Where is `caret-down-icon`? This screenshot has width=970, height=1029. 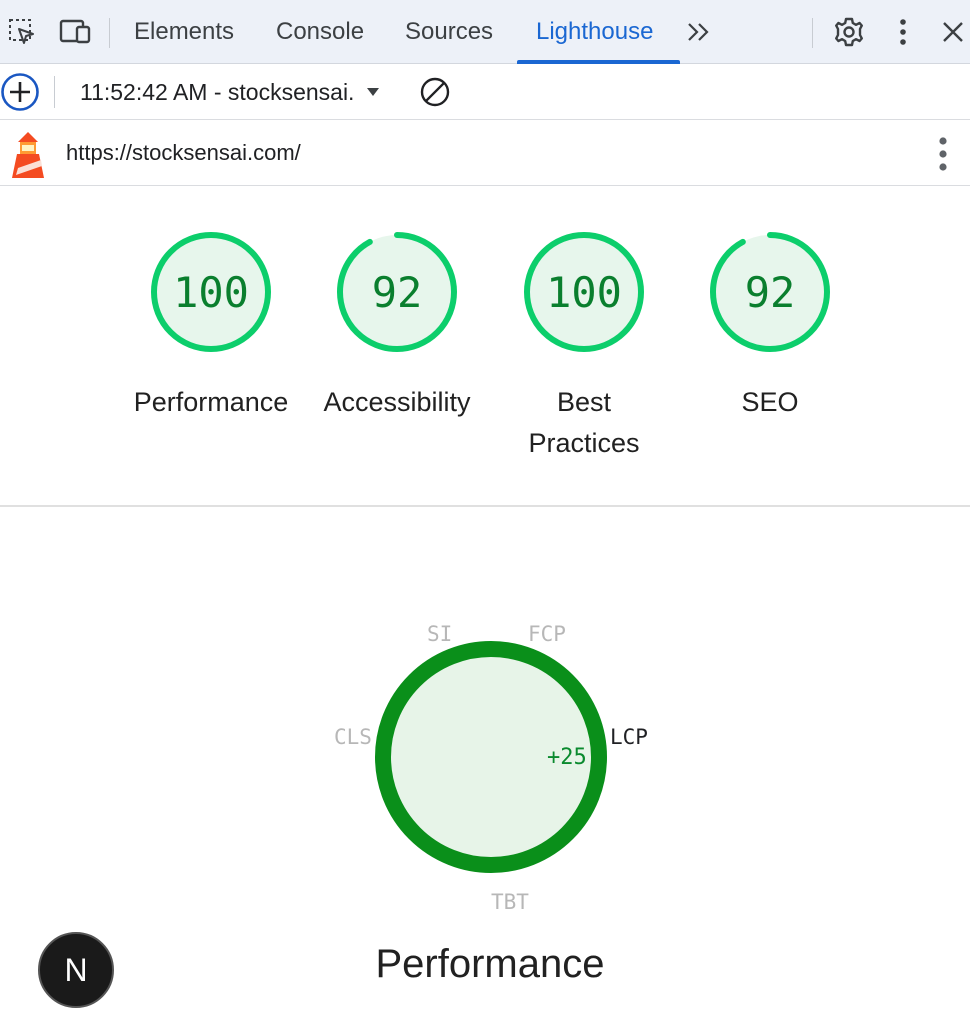
caret-down-icon is located at coordinates (373, 92).